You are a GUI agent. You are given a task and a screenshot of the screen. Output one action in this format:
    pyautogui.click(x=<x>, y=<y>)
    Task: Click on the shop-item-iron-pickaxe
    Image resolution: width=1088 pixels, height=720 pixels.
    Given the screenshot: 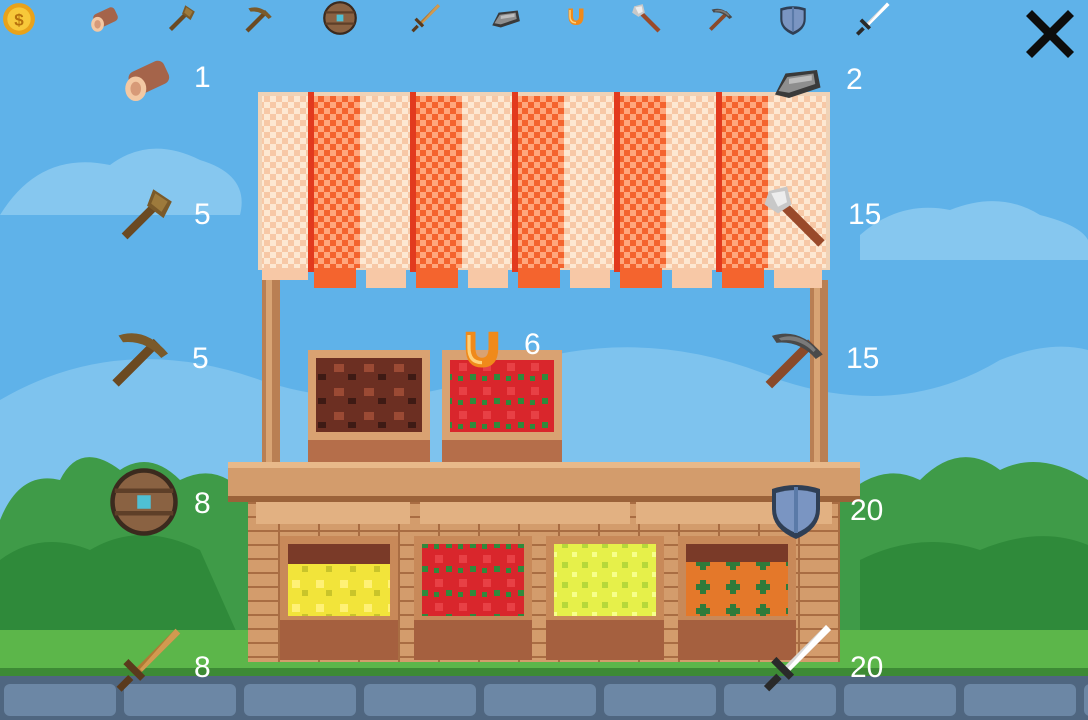 What is the action you would take?
    pyautogui.click(x=795, y=359)
    